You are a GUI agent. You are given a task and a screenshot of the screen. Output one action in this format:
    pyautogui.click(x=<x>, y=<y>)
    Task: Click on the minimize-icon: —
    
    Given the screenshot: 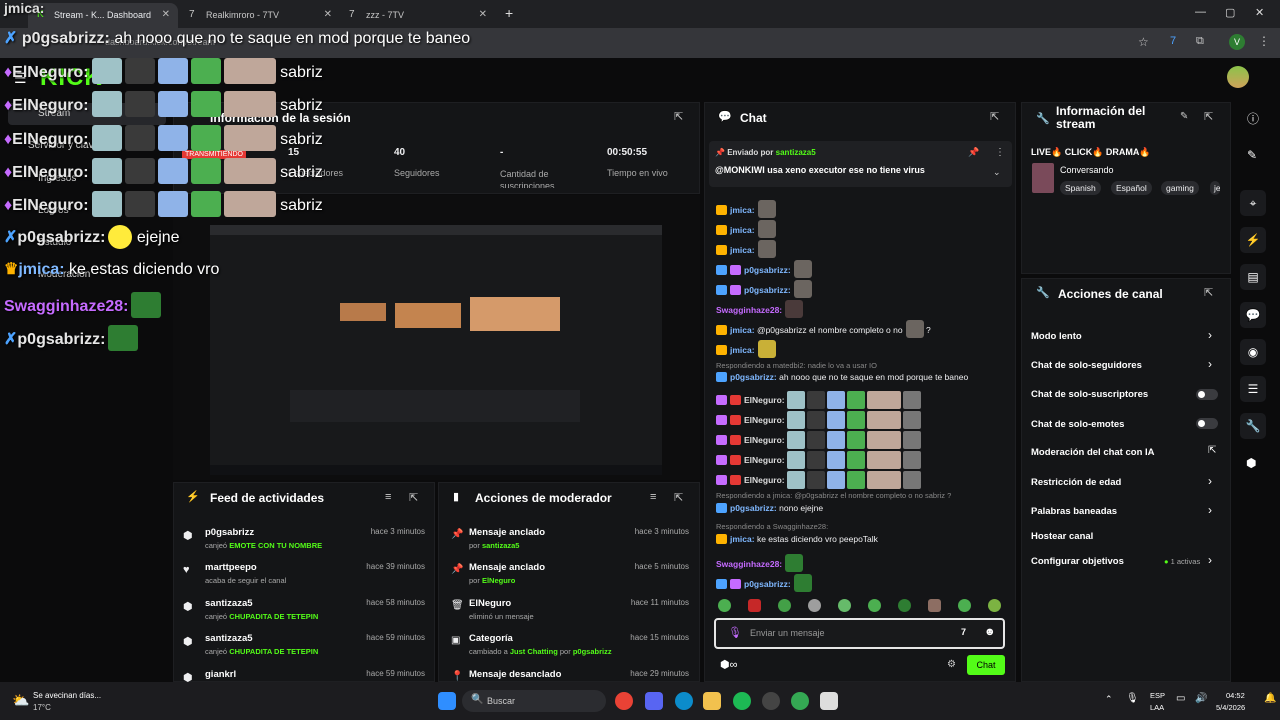 What is the action you would take?
    pyautogui.click(x=1200, y=12)
    